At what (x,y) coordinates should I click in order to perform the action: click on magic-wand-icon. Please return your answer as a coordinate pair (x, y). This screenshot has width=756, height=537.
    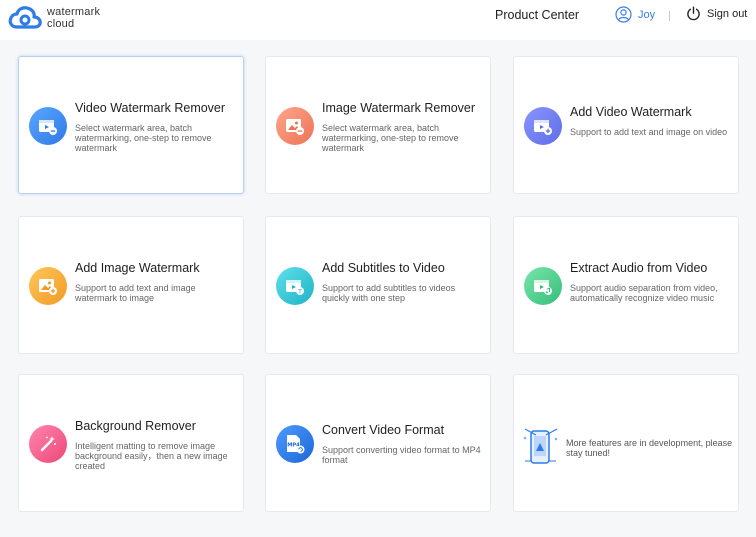
    Looking at the image, I should click on (48, 444).